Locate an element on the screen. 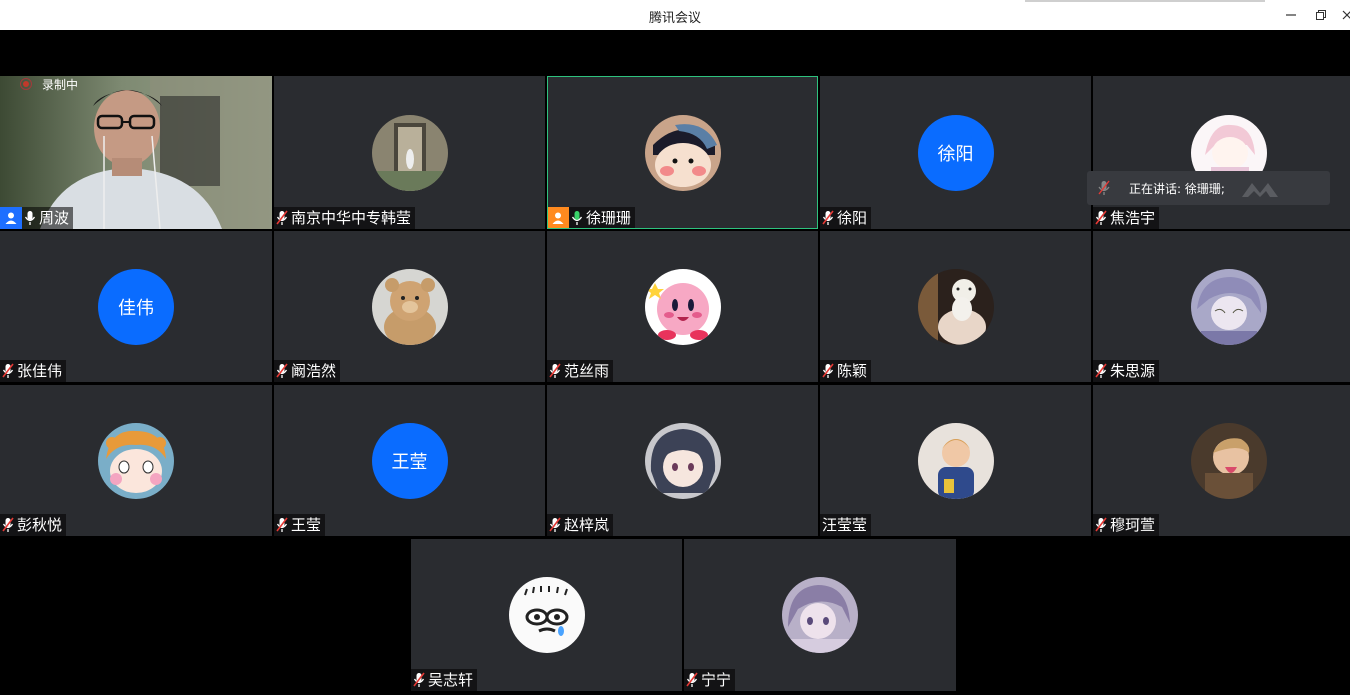  participant-namebar: 彭秋悦 is located at coordinates (33, 525).